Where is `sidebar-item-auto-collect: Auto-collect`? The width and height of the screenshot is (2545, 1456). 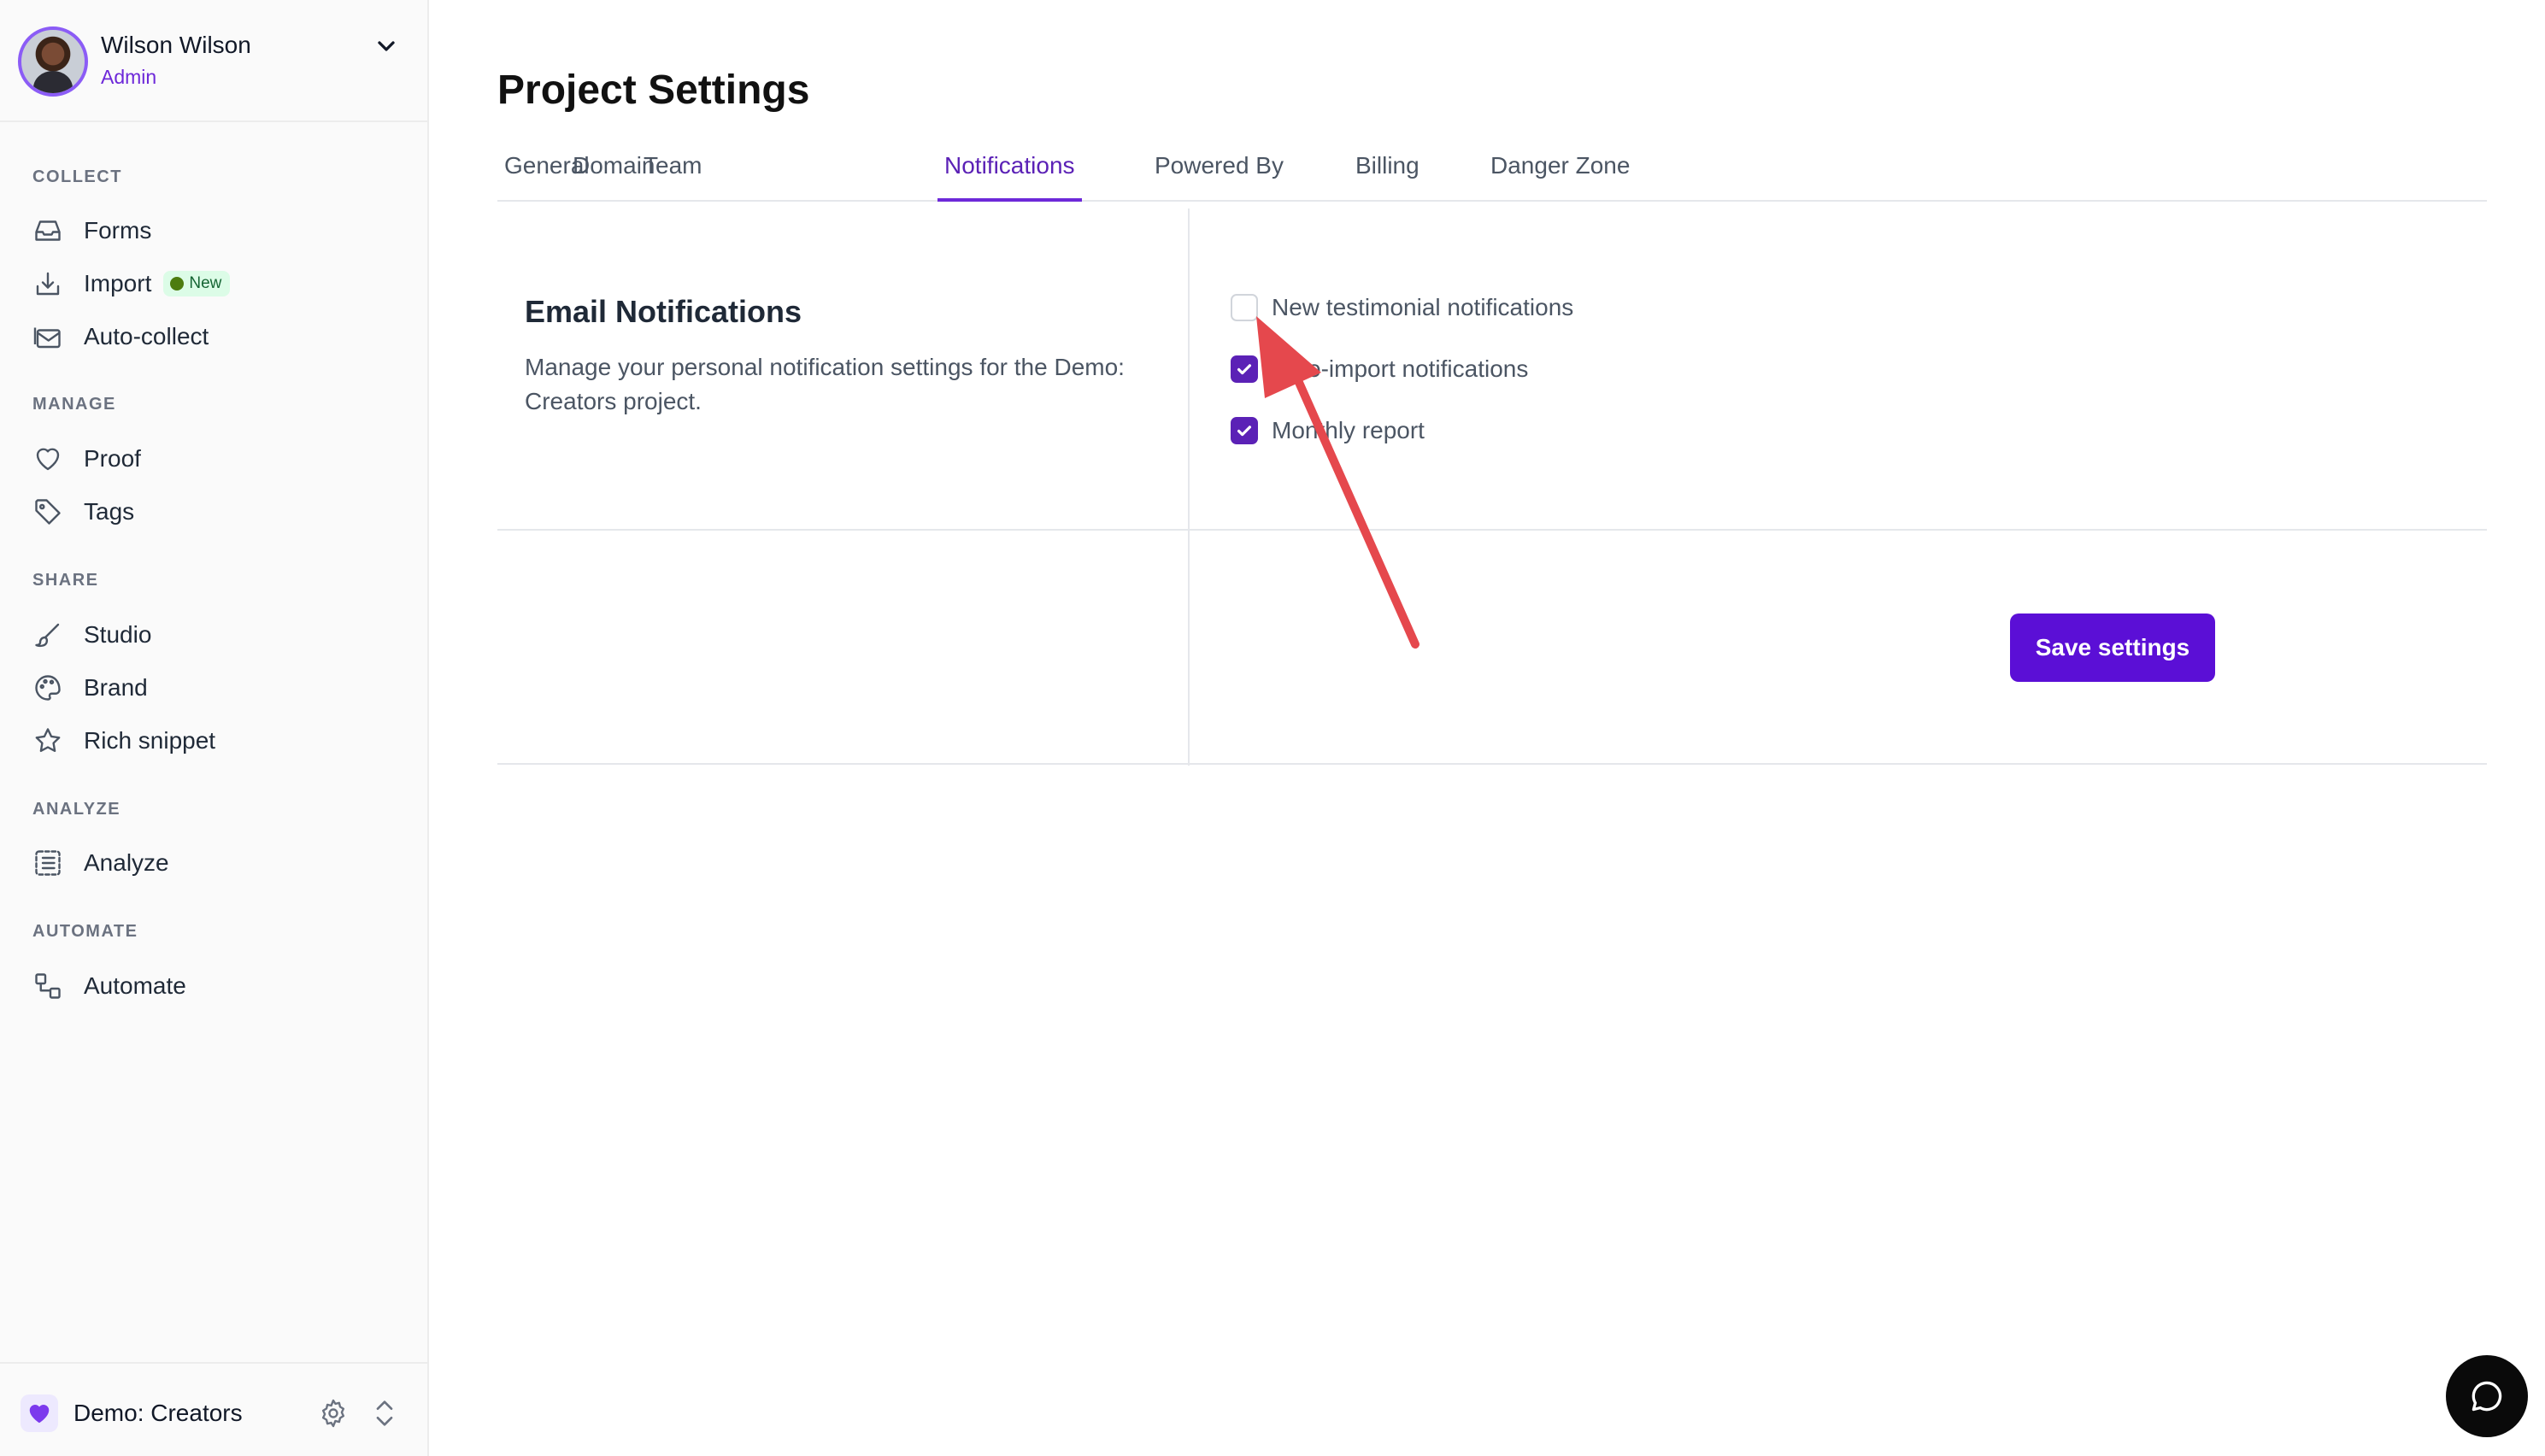
sidebar-item-auto-collect: Auto-collect is located at coordinates (220, 336).